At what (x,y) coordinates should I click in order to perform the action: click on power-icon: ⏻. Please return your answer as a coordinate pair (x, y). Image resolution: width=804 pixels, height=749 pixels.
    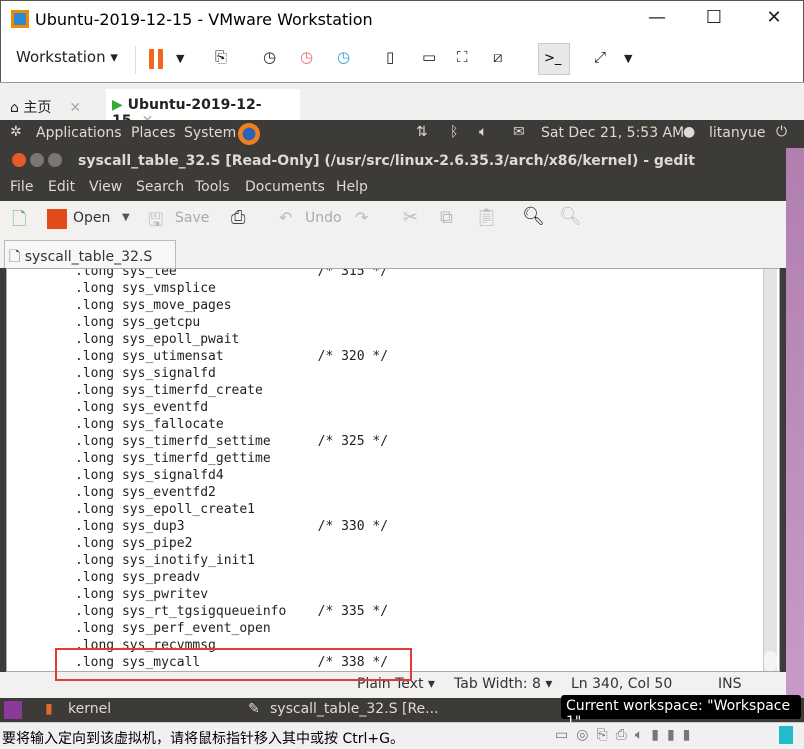
    Looking at the image, I should click on (781, 132).